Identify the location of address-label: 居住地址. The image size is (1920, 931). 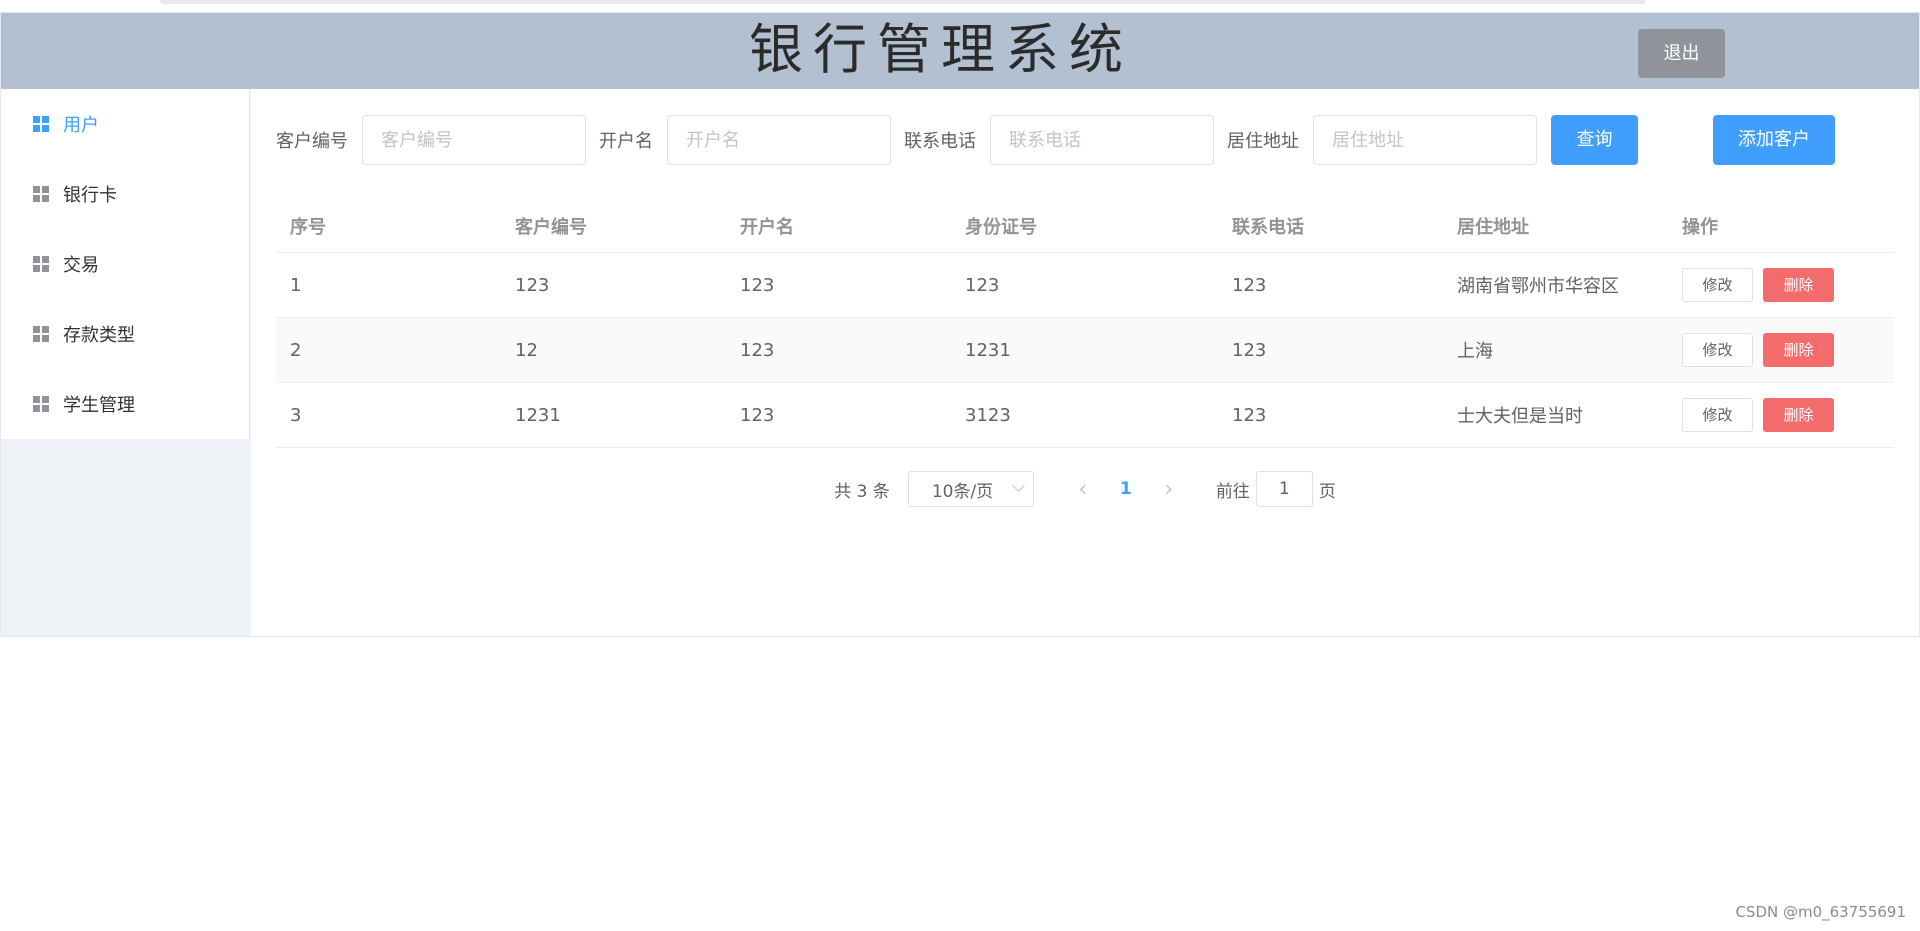
(1263, 141).